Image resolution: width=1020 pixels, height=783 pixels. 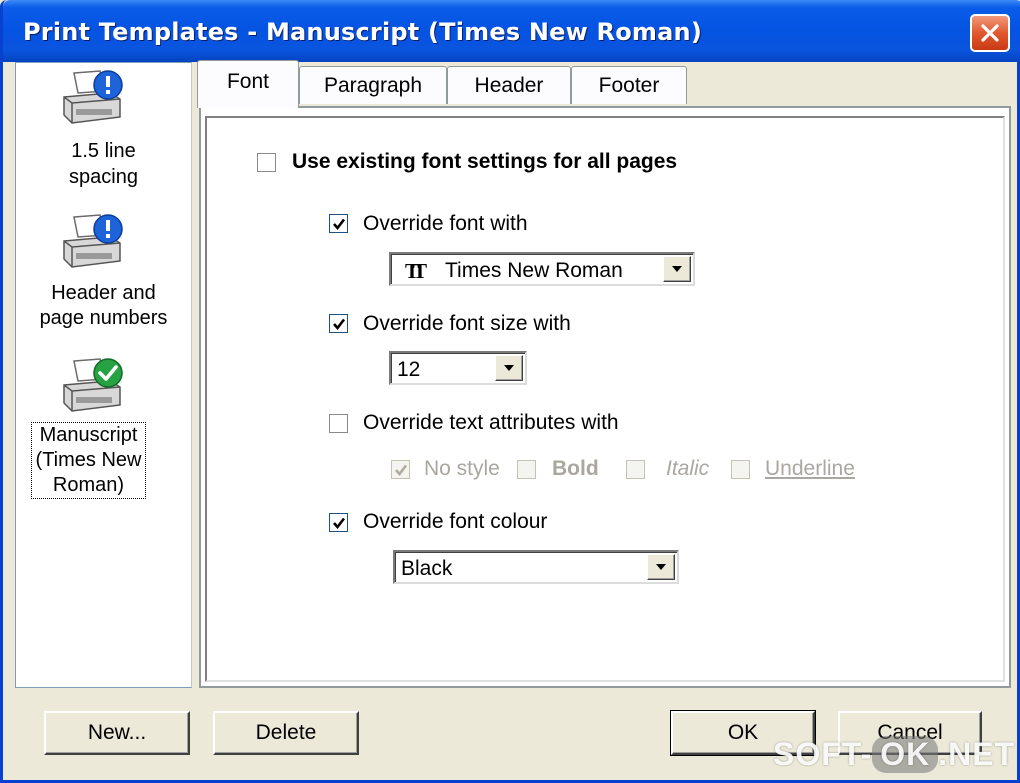 I want to click on tab-font: Font, so click(x=248, y=84).